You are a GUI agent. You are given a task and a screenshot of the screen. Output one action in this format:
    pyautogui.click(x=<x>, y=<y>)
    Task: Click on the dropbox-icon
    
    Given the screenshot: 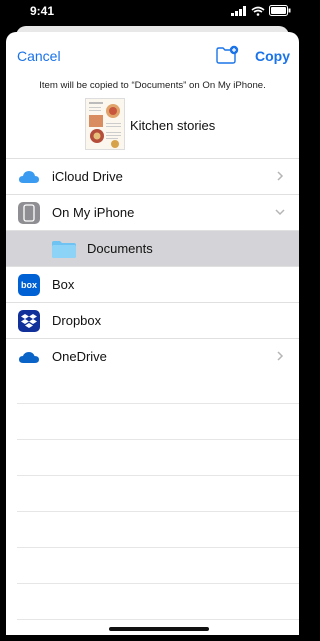 What is the action you would take?
    pyautogui.click(x=29, y=321)
    